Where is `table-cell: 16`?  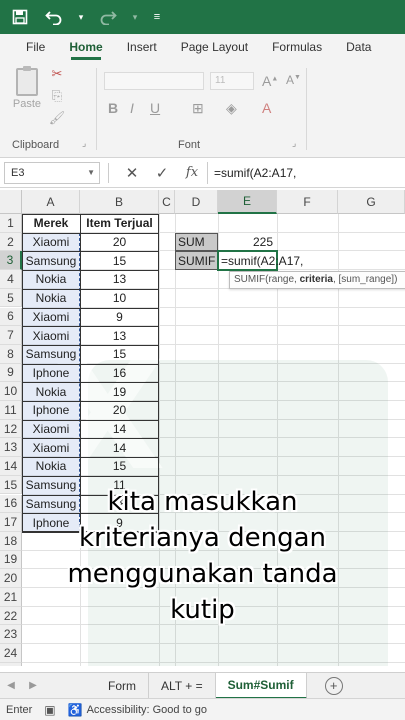
table-cell: 16 is located at coordinates (119, 373).